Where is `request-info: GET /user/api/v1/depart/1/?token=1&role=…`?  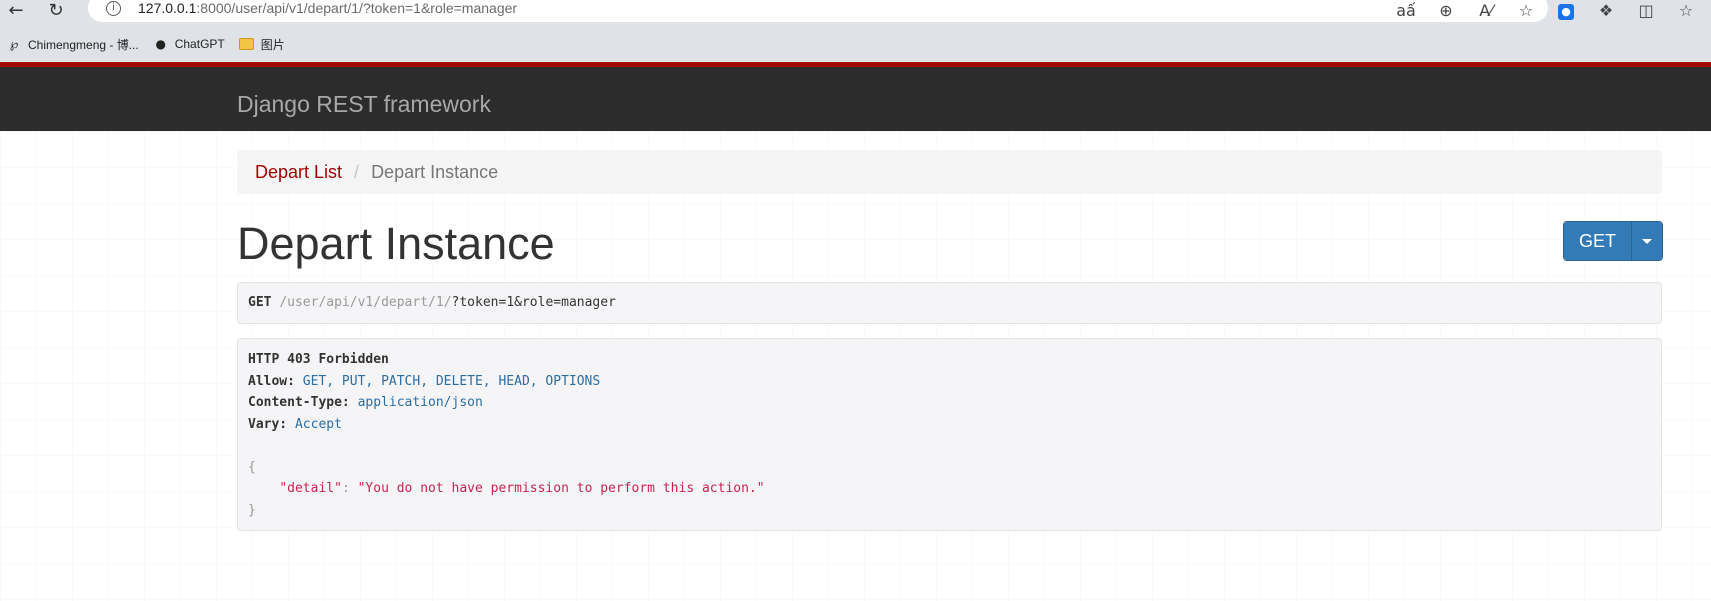
request-info: GET /user/api/v1/depart/1/?token=1&role=… is located at coordinates (949, 303).